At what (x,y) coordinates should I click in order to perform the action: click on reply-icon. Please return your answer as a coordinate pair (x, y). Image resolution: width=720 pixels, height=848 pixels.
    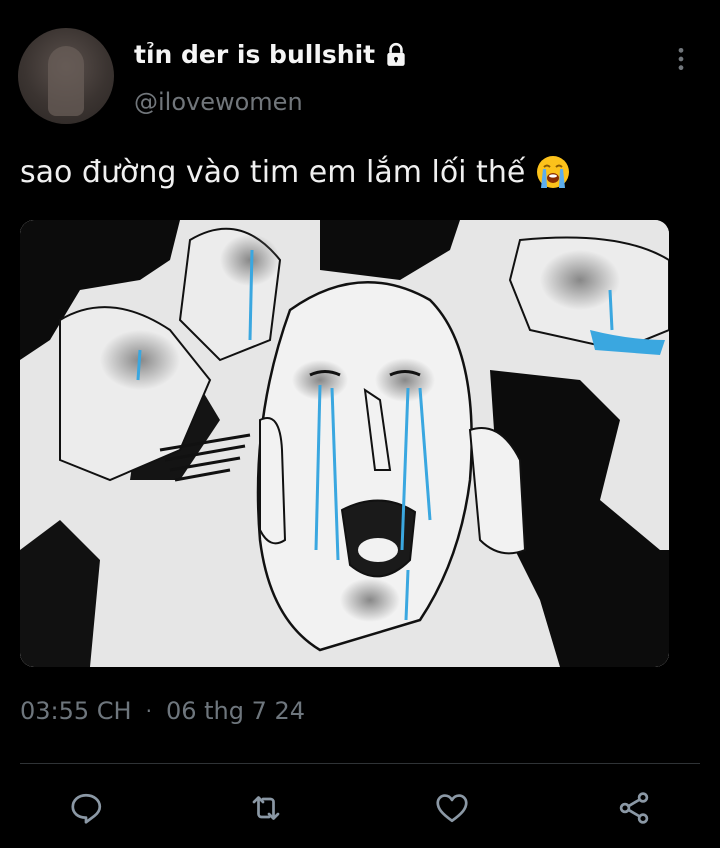
    Looking at the image, I should click on (86, 808).